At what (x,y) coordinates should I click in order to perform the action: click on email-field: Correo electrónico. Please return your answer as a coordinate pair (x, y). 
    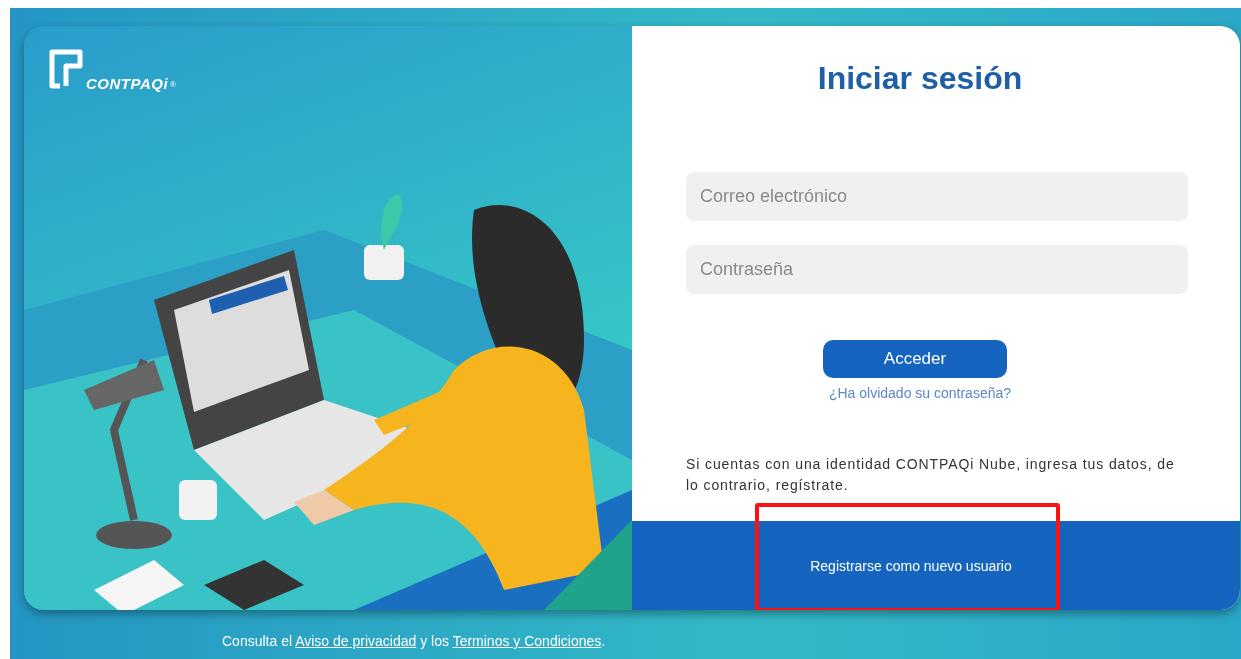
    Looking at the image, I should click on (937, 196).